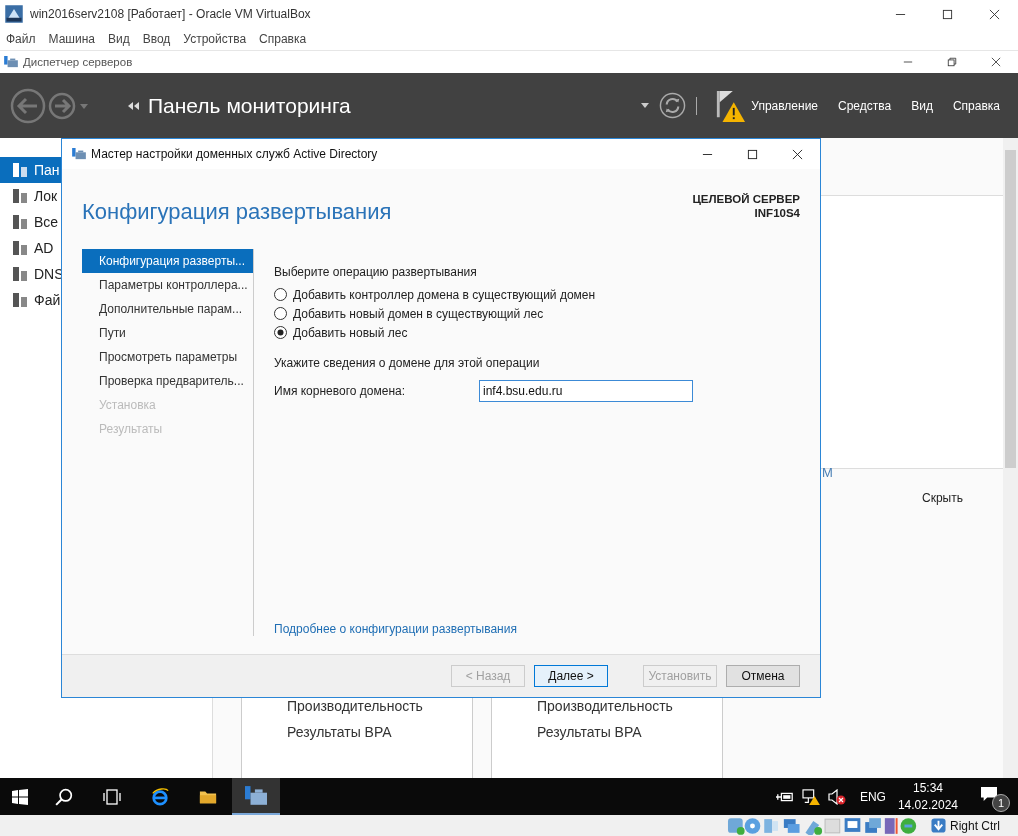 This screenshot has width=1018, height=836. I want to click on section-label: Укажите сведения о домене для этой операции, so click(407, 363).